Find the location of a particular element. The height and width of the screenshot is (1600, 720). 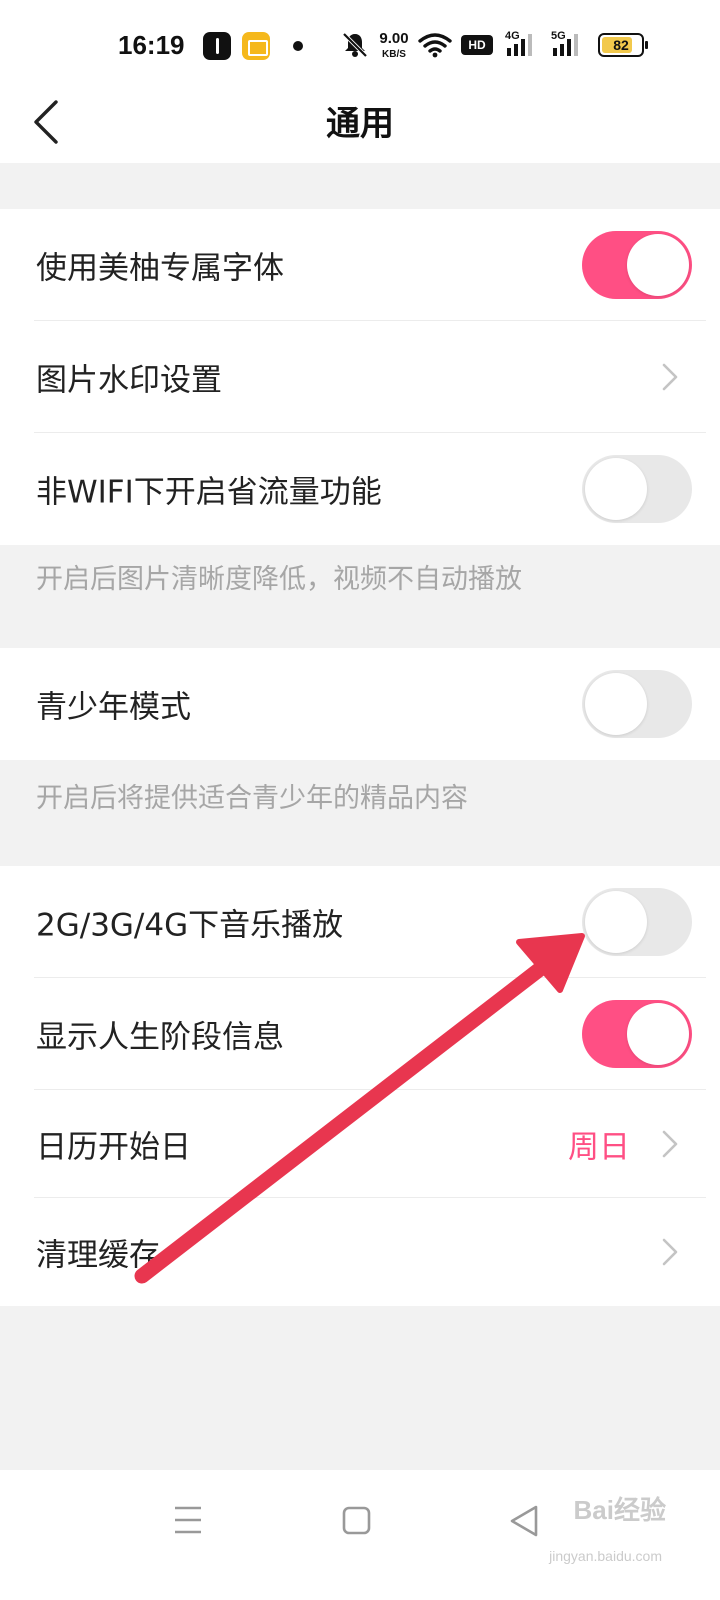

mail-notification-icon is located at coordinates (256, 46).